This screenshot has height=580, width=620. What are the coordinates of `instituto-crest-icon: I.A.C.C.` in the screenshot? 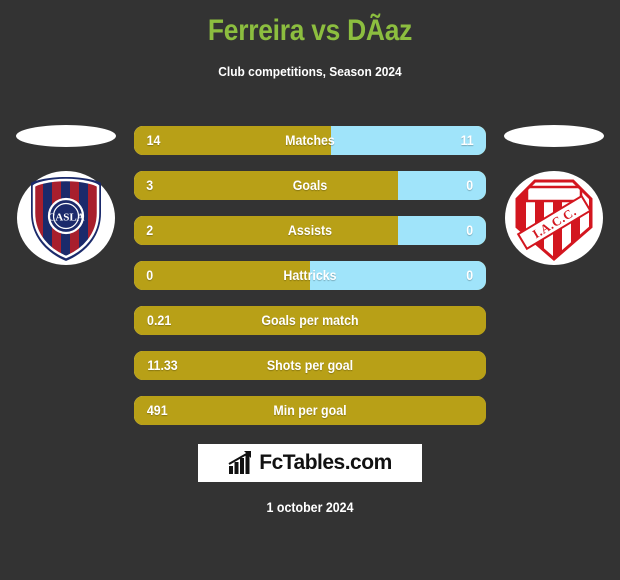 It's located at (554, 218).